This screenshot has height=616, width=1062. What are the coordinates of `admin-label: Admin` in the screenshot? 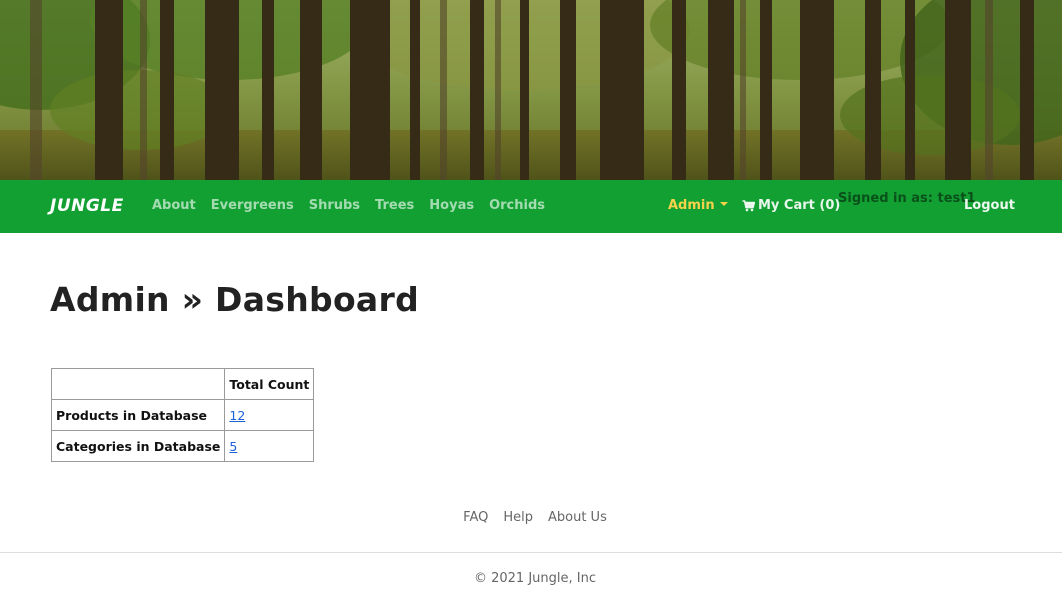 It's located at (691, 205).